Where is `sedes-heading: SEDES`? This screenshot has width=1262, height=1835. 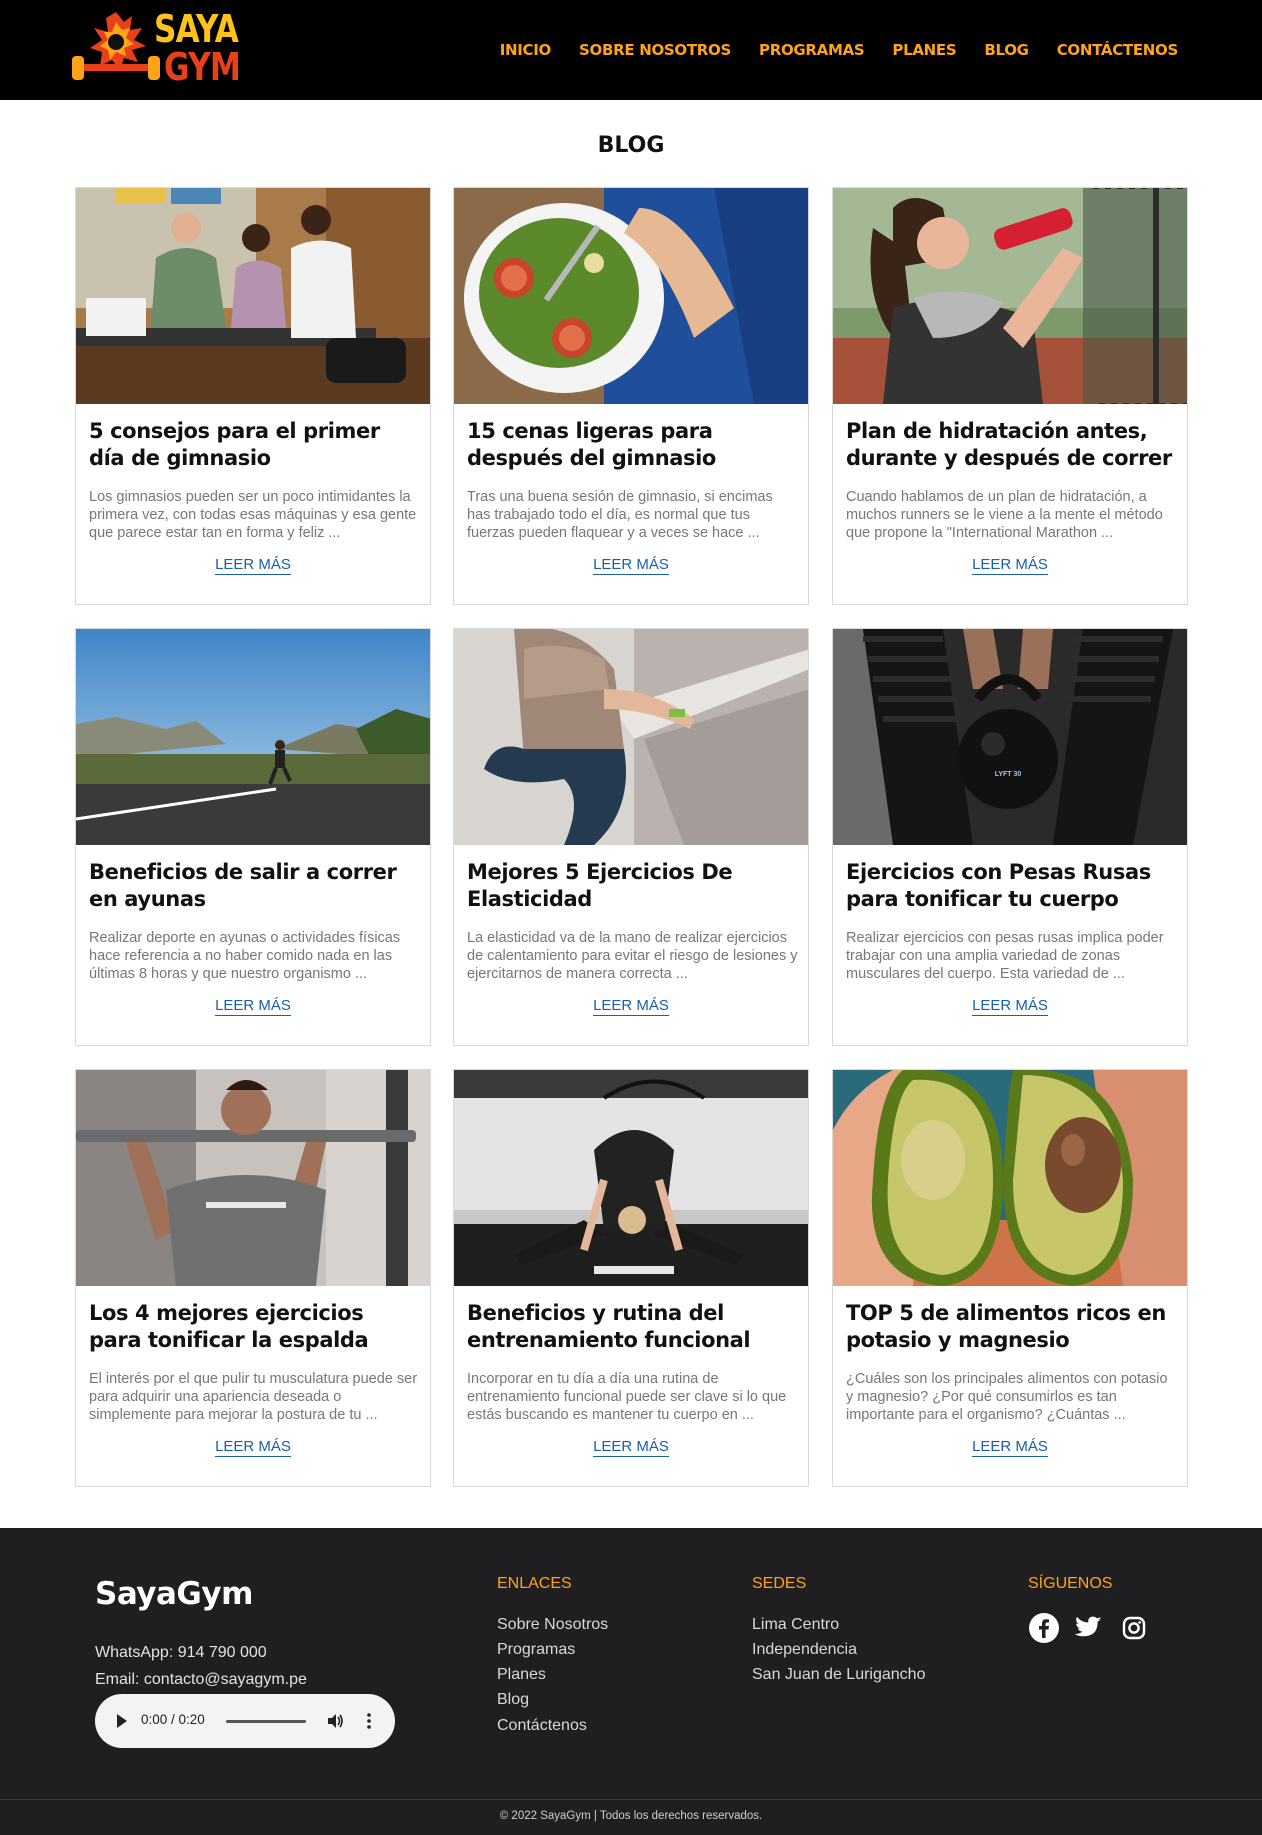
sedes-heading: SEDES is located at coordinates (779, 1583).